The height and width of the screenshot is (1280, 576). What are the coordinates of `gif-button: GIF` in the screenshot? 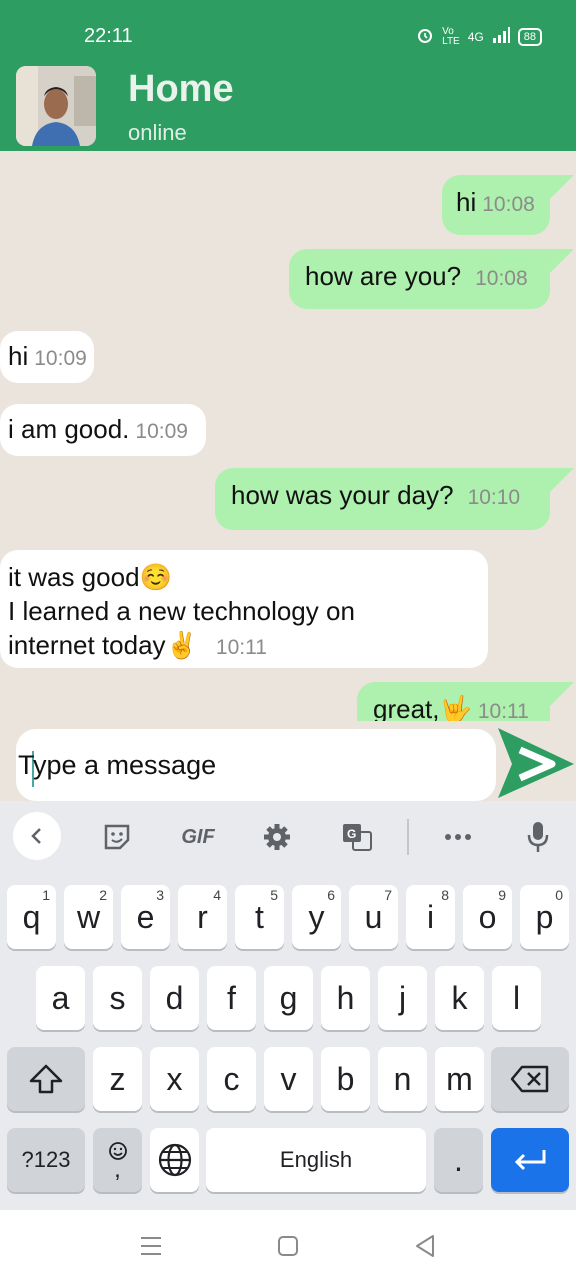 It's located at (198, 837).